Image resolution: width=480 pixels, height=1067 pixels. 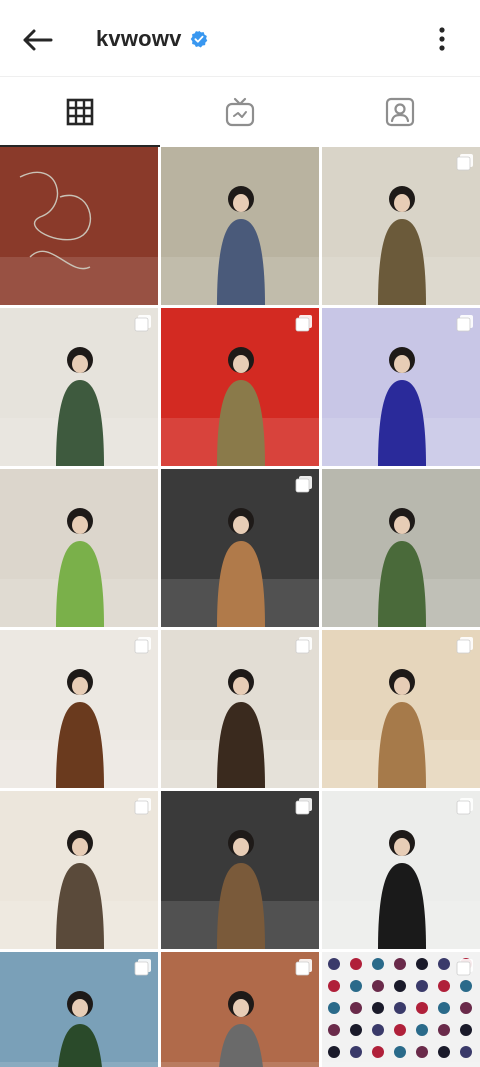 I want to click on tab-tagged, so click(x=400, y=112).